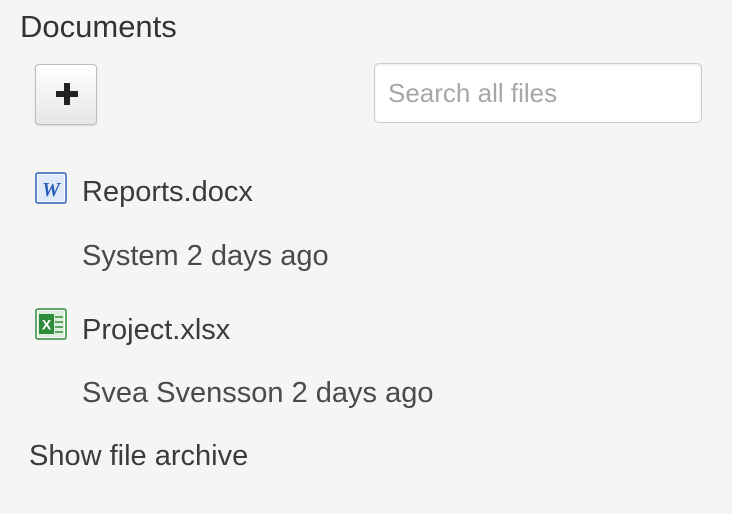 The height and width of the screenshot is (514, 732). Describe the element at coordinates (98, 26) in the screenshot. I see `panel-title: Documents` at that location.